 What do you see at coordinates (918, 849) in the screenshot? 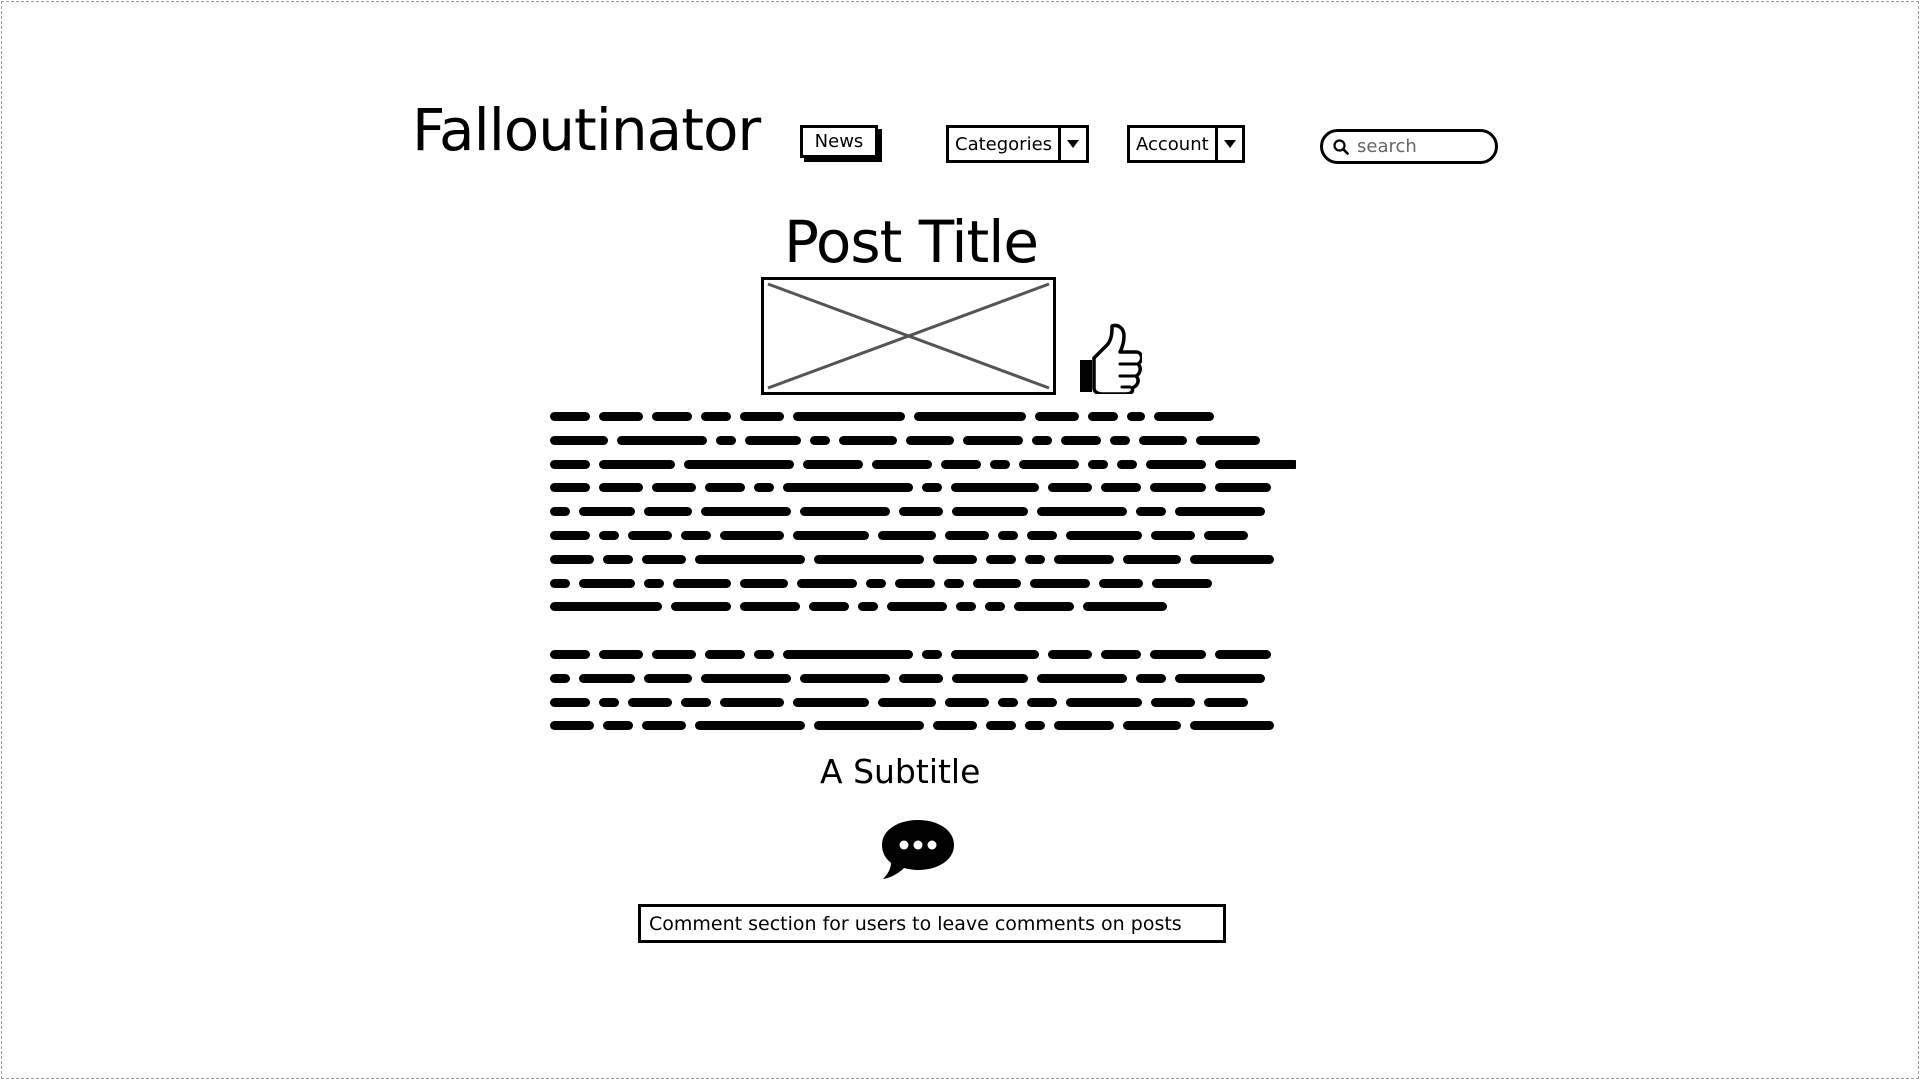
I see `speech-bubble-icon` at bounding box center [918, 849].